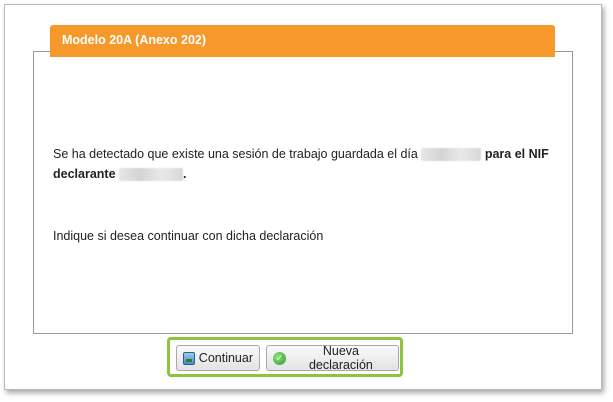 Image resolution: width=613 pixels, height=402 pixels. What do you see at coordinates (134, 40) in the screenshot?
I see `dialog-title: Modelo 20A (Anexo 202)` at bounding box center [134, 40].